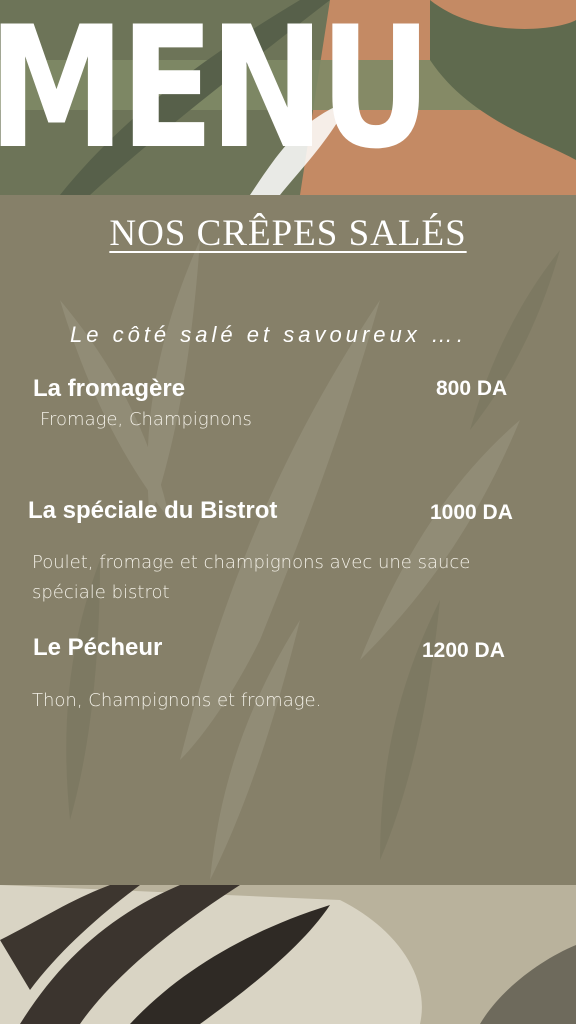  I want to click on menu-item-price: 1000 DA, so click(471, 512).